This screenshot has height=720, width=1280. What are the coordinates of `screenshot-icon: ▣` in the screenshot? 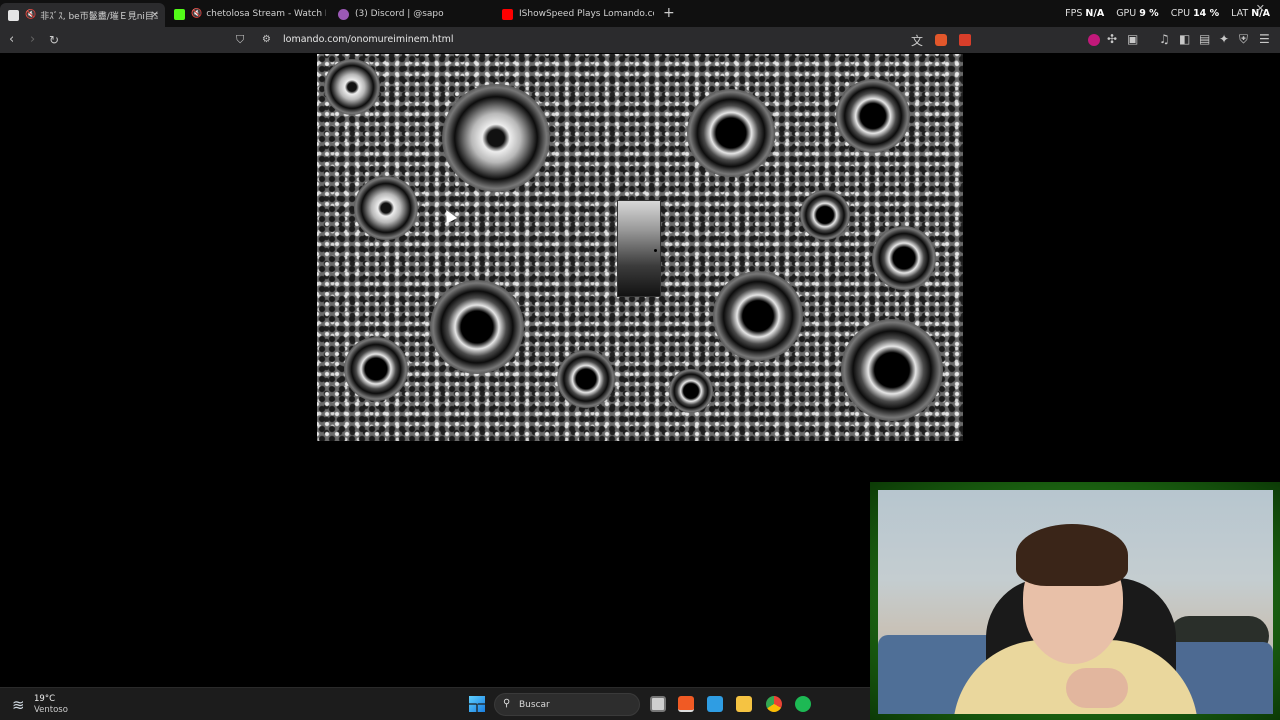 It's located at (1132, 39).